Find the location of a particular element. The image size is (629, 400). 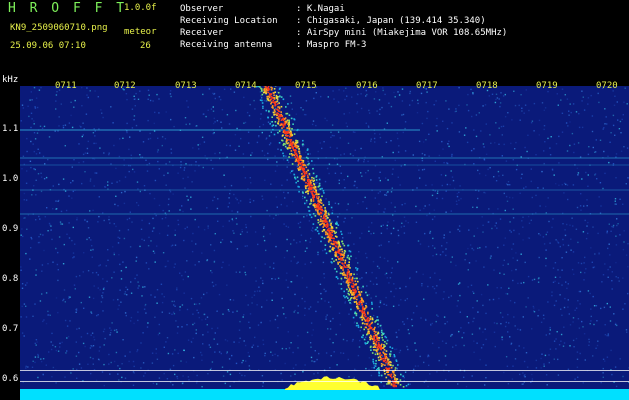

timestamp: 25.09.06 07:10 is located at coordinates (48, 46).